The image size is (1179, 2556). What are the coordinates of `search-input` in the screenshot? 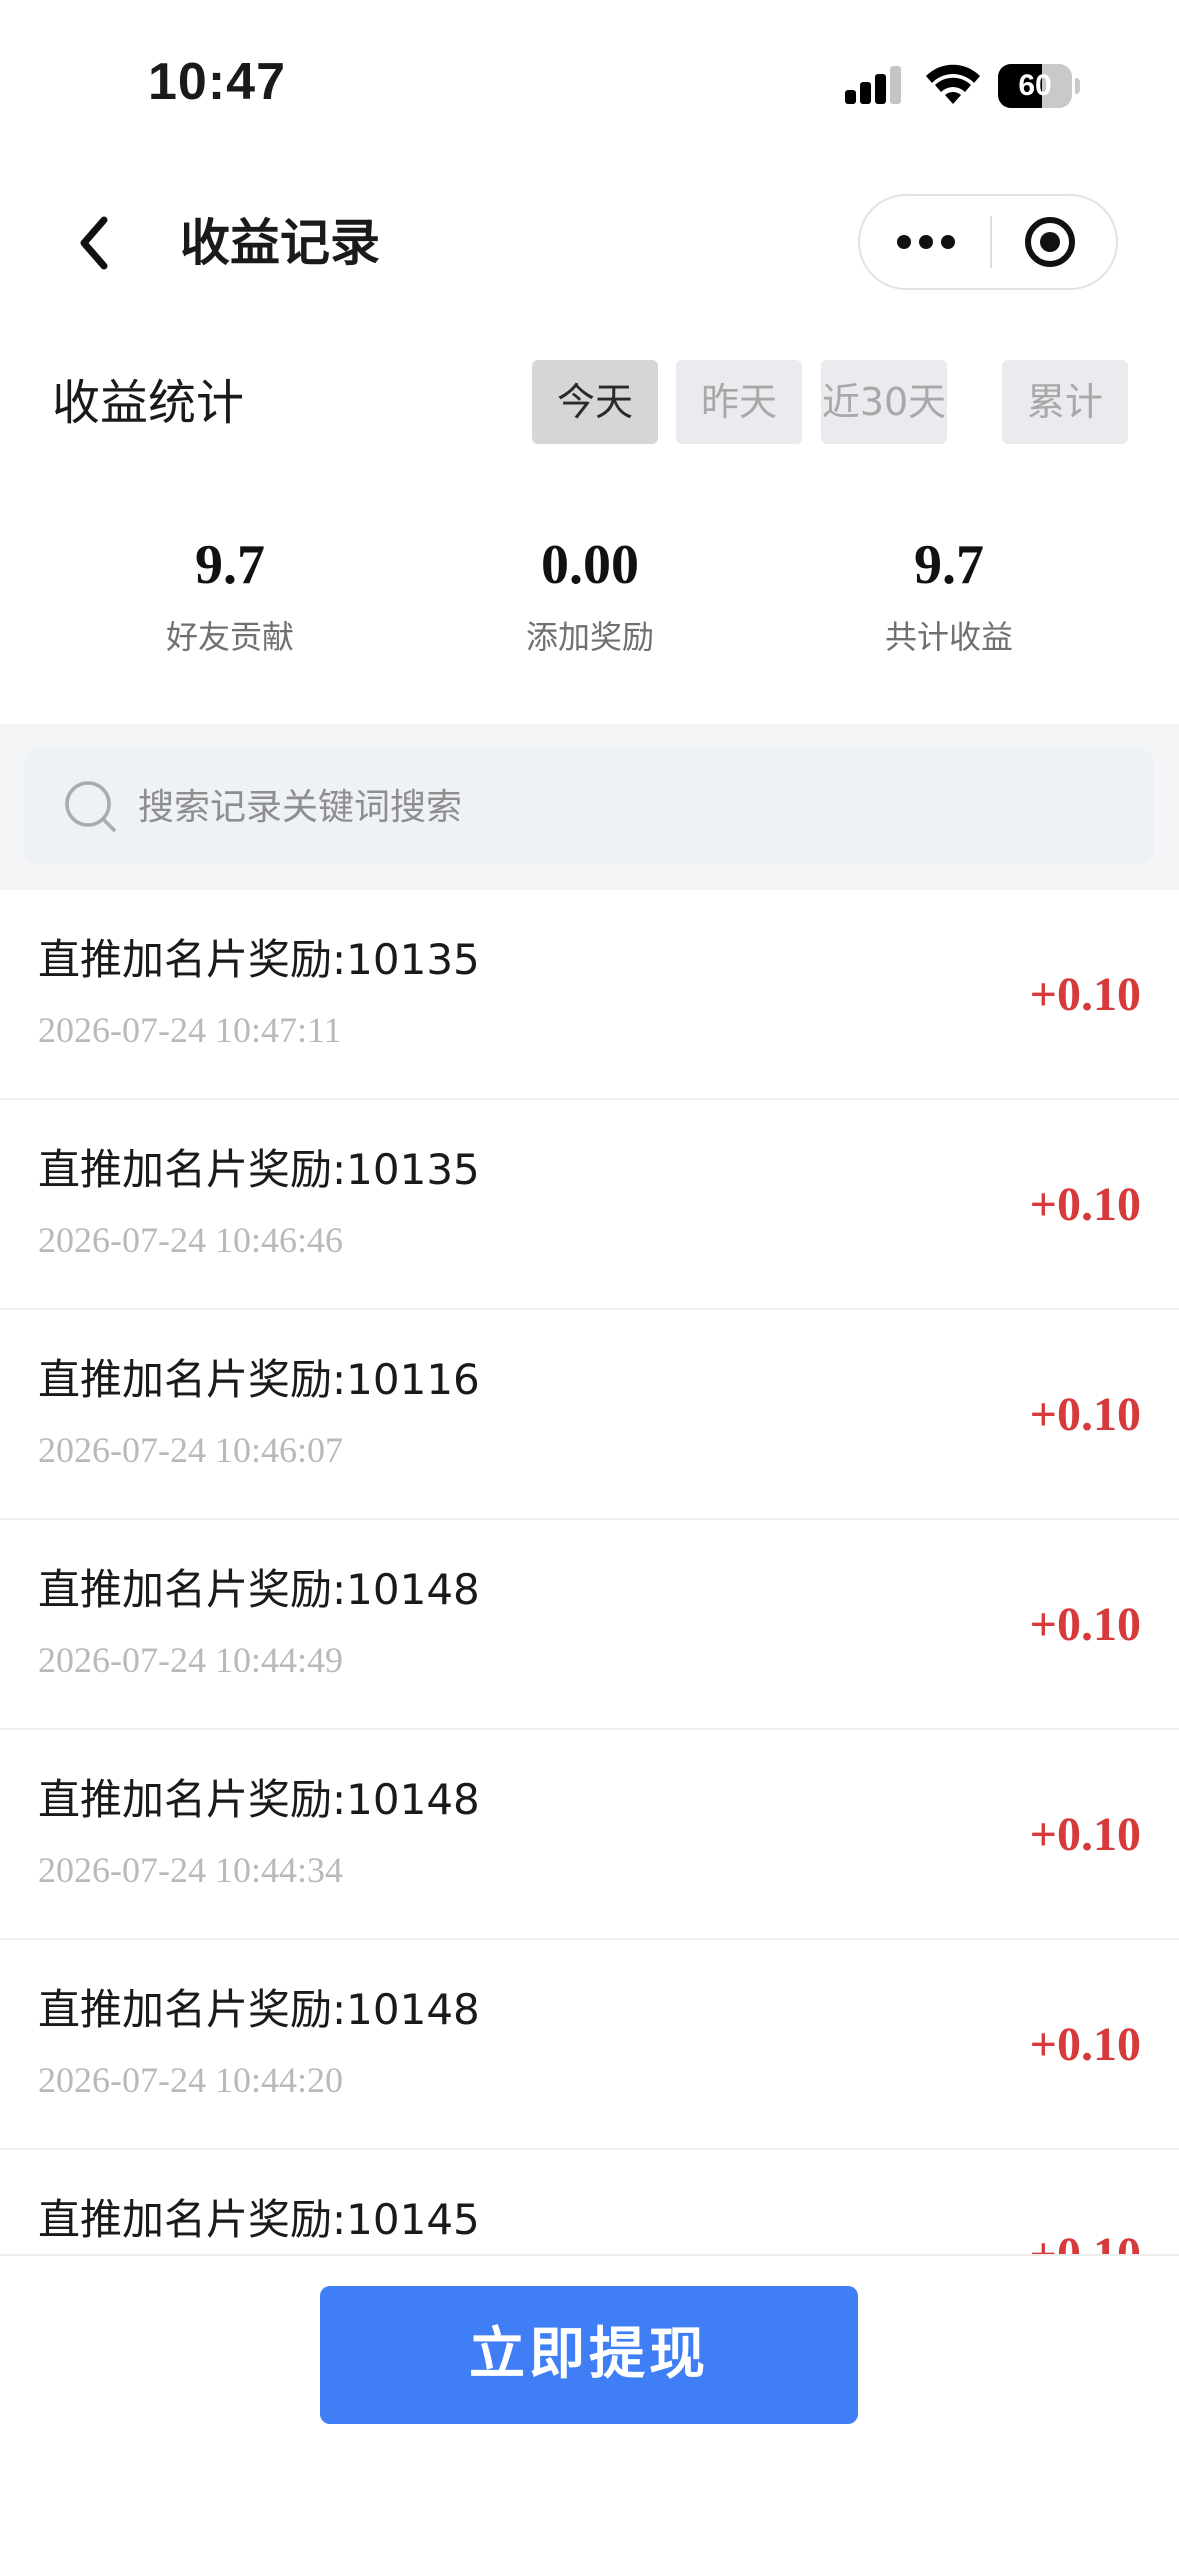 It's located at (628, 807).